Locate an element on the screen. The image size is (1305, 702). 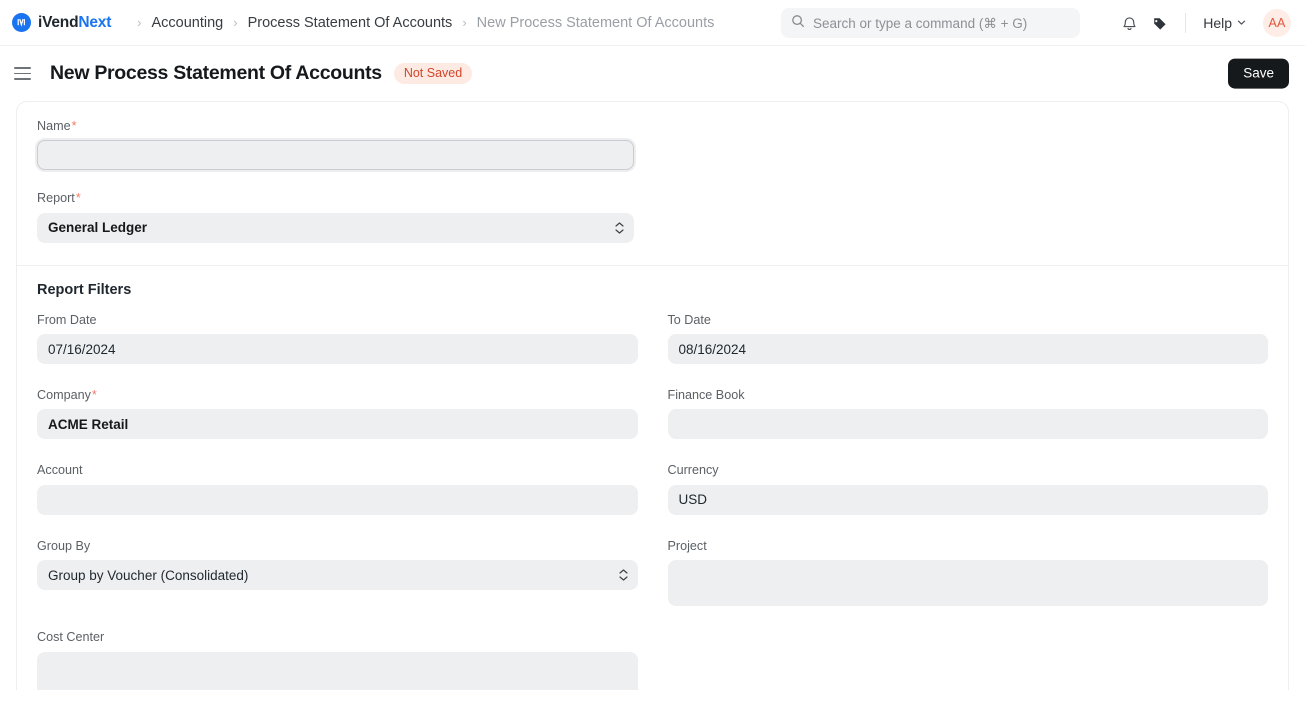
chevron-down-icon is located at coordinates (1241, 23).